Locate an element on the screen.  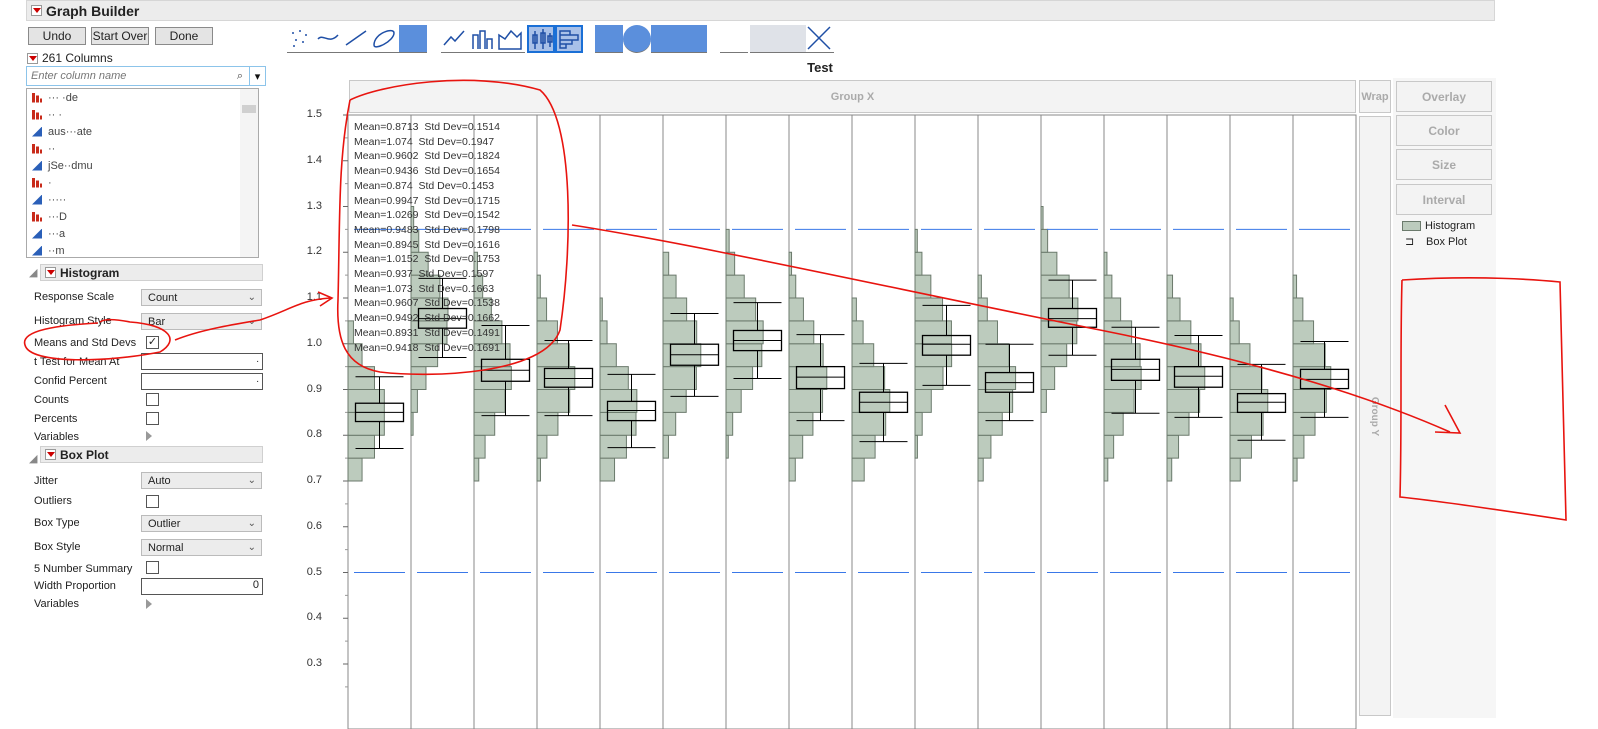
mean-std-text: Mean=0.9602 Std Dev=0.1824 is located at coordinates (427, 156).